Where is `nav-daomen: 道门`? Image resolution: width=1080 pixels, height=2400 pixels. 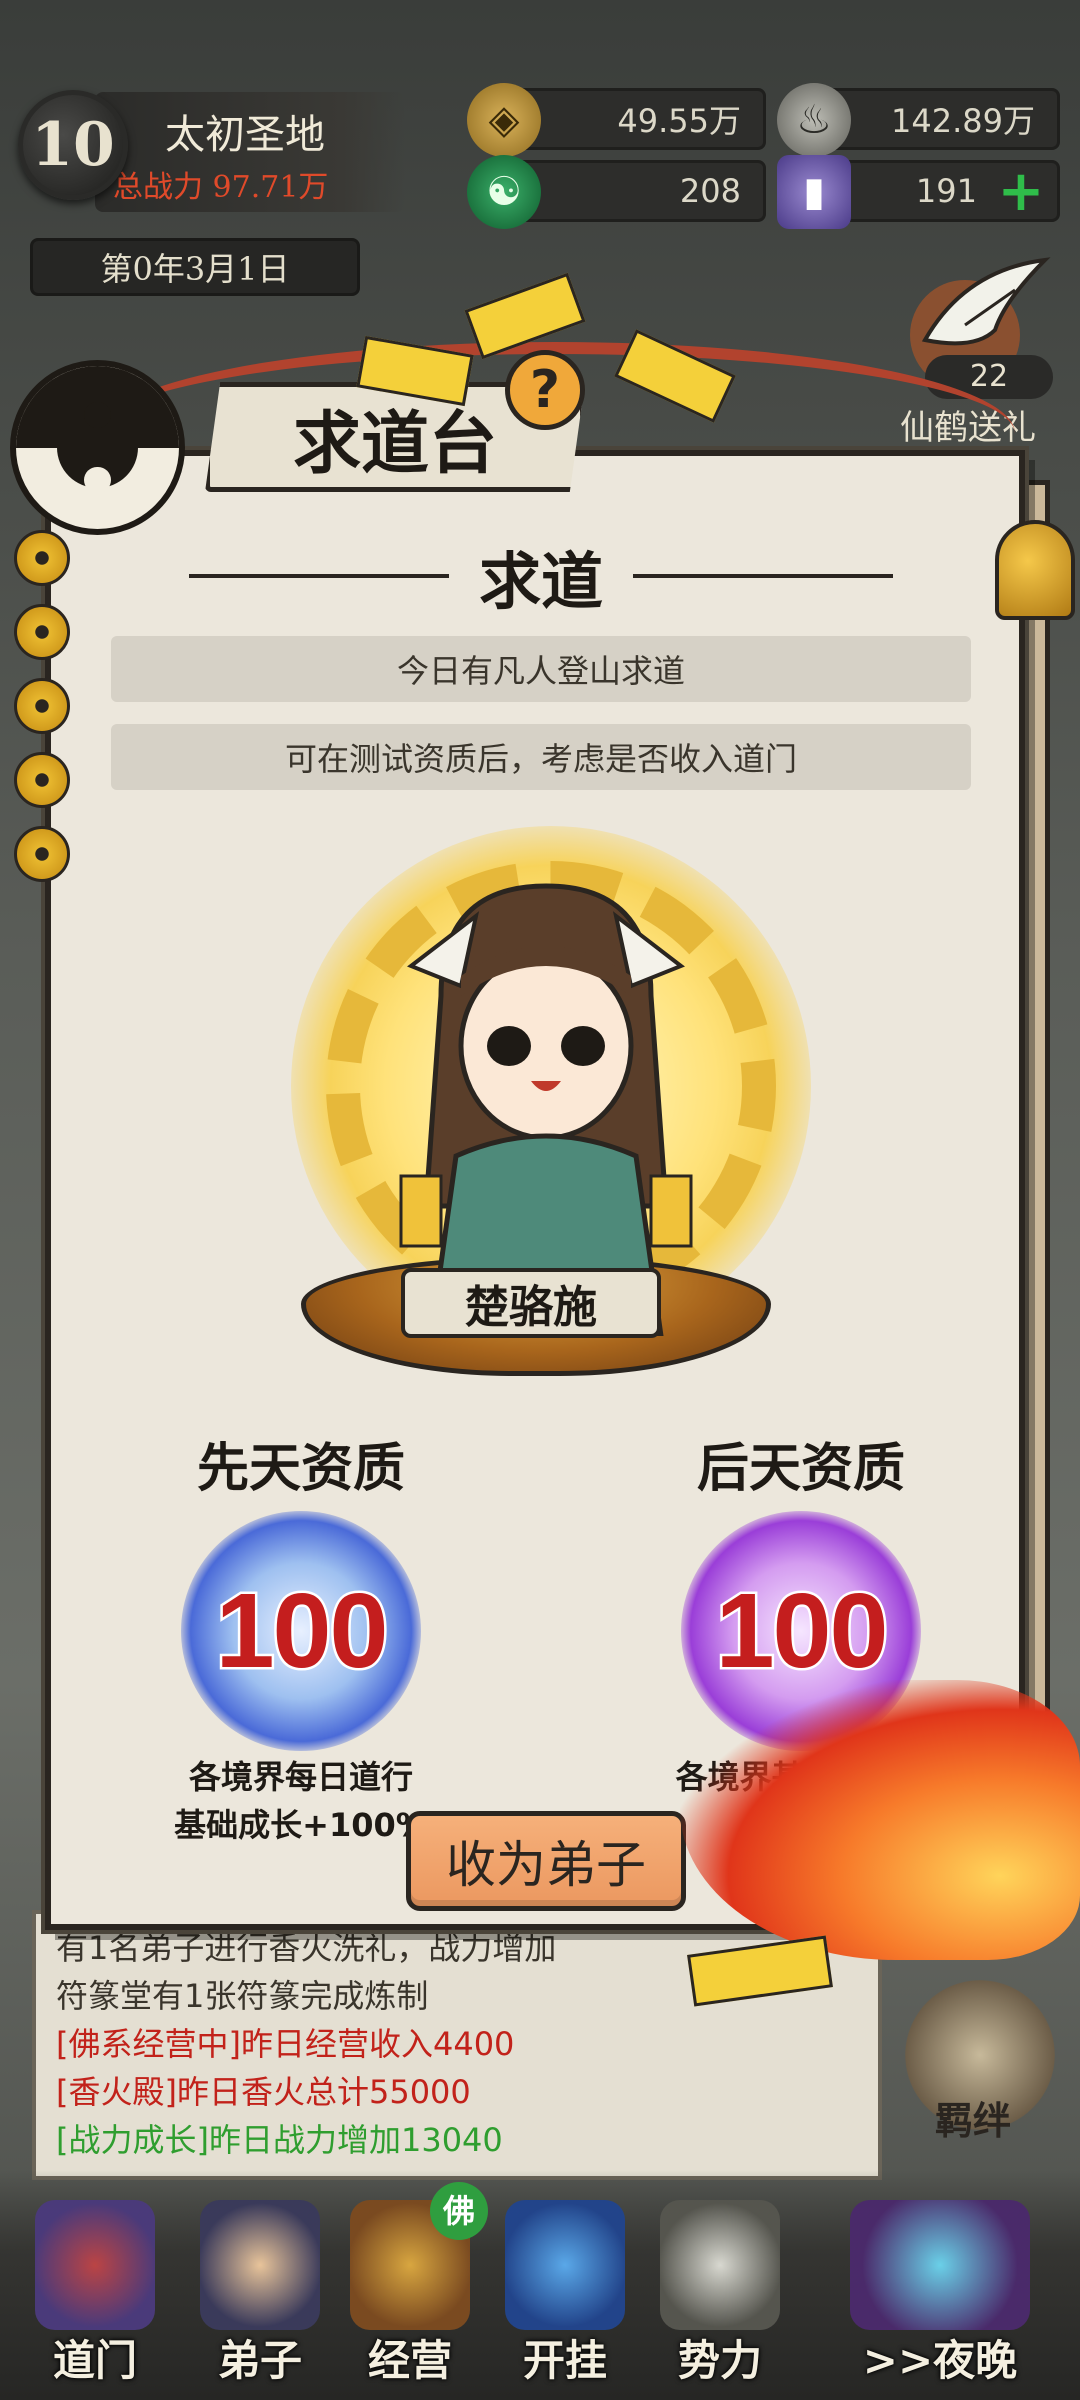 nav-daomen: 道门 is located at coordinates (95, 2300).